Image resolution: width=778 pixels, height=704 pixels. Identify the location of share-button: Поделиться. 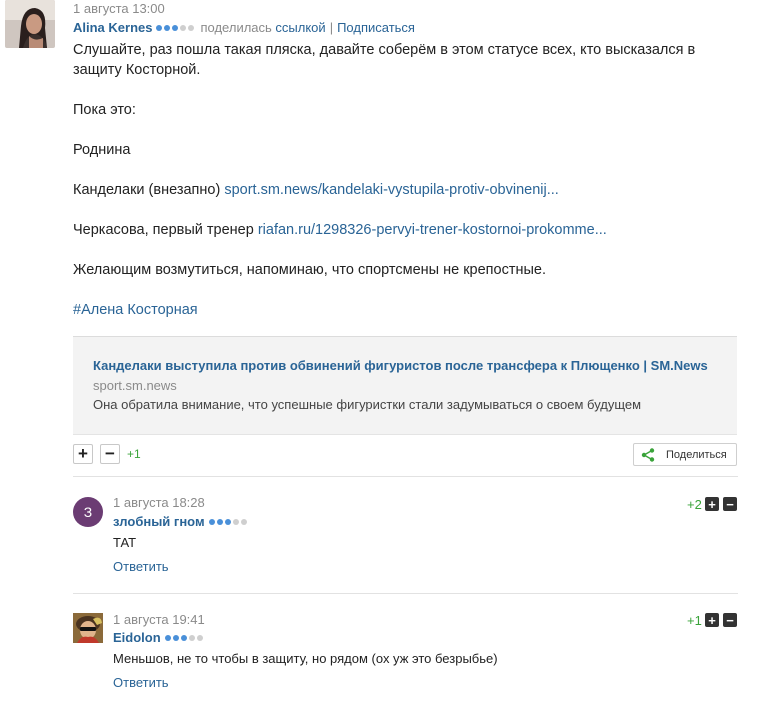
(685, 454).